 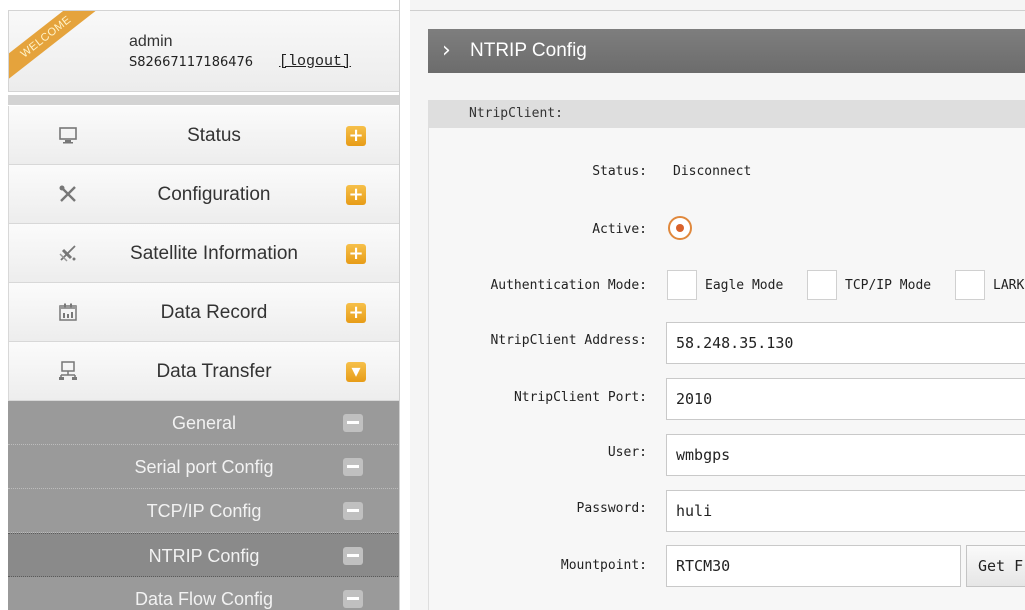 I want to click on welcome-ribbon: WELCOME, so click(x=56, y=48).